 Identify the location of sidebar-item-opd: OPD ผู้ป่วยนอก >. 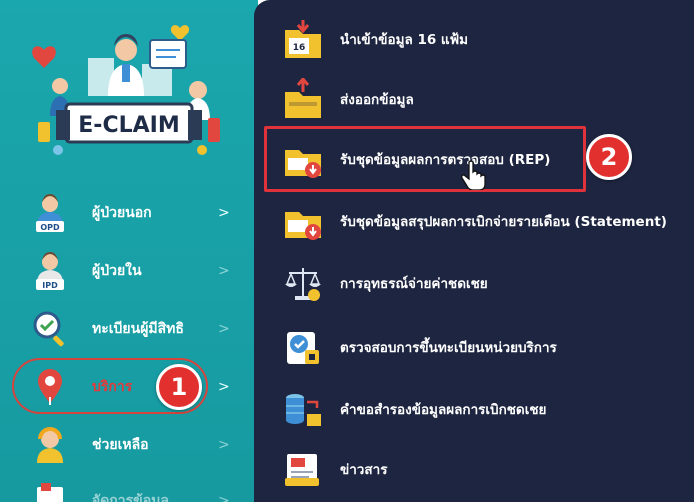
(139, 213).